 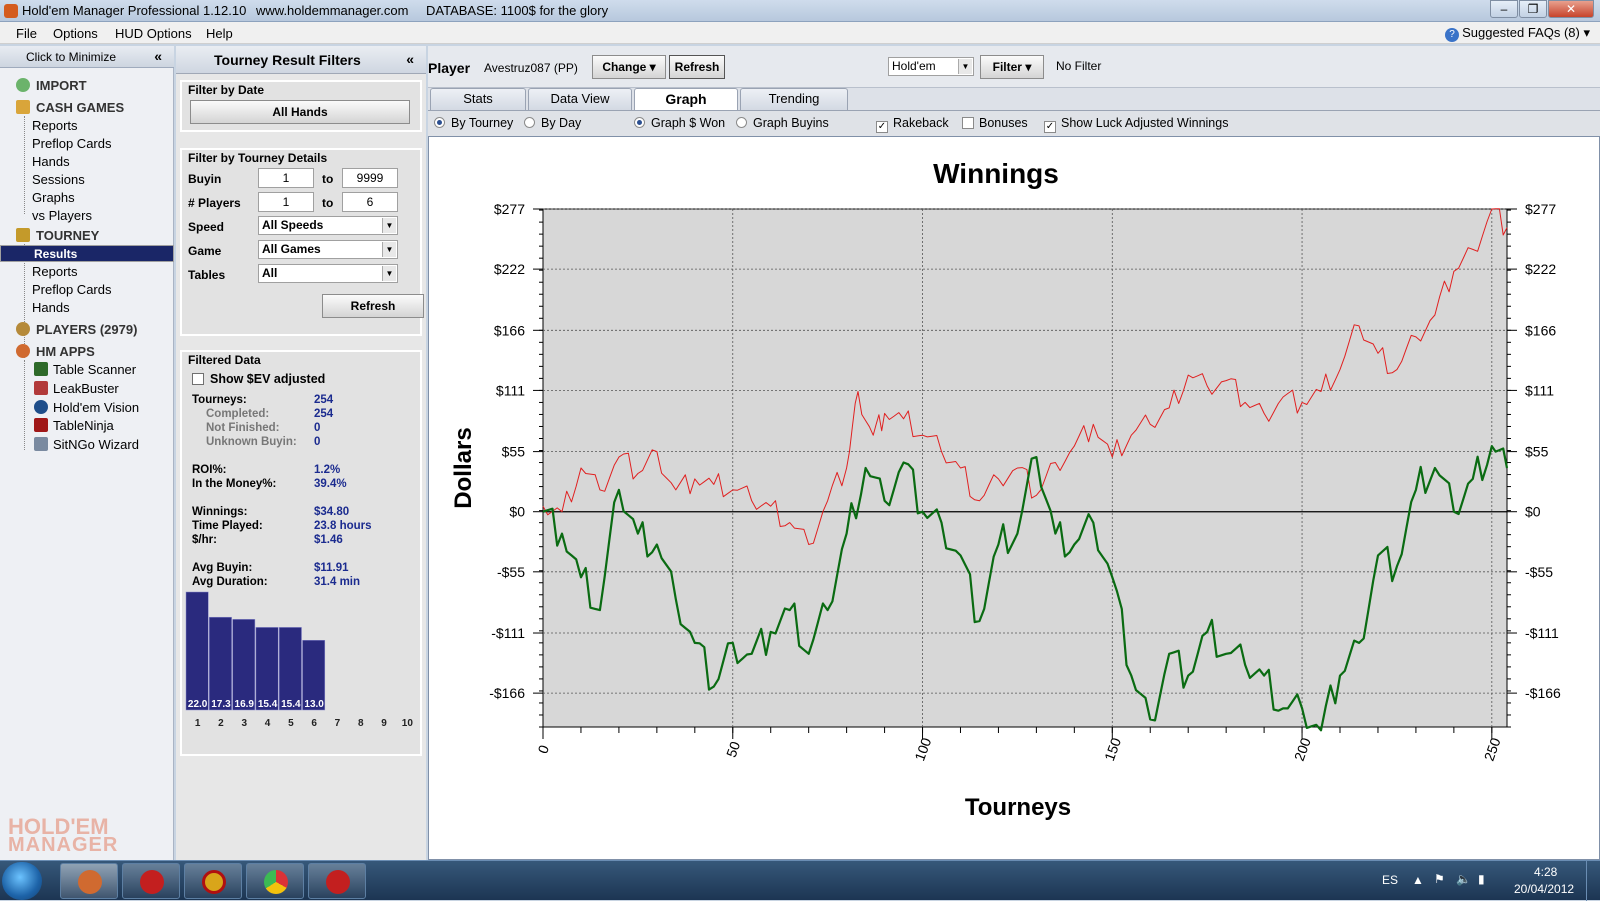 I want to click on app-leakbuster: LeakBuster, so click(x=86, y=388).